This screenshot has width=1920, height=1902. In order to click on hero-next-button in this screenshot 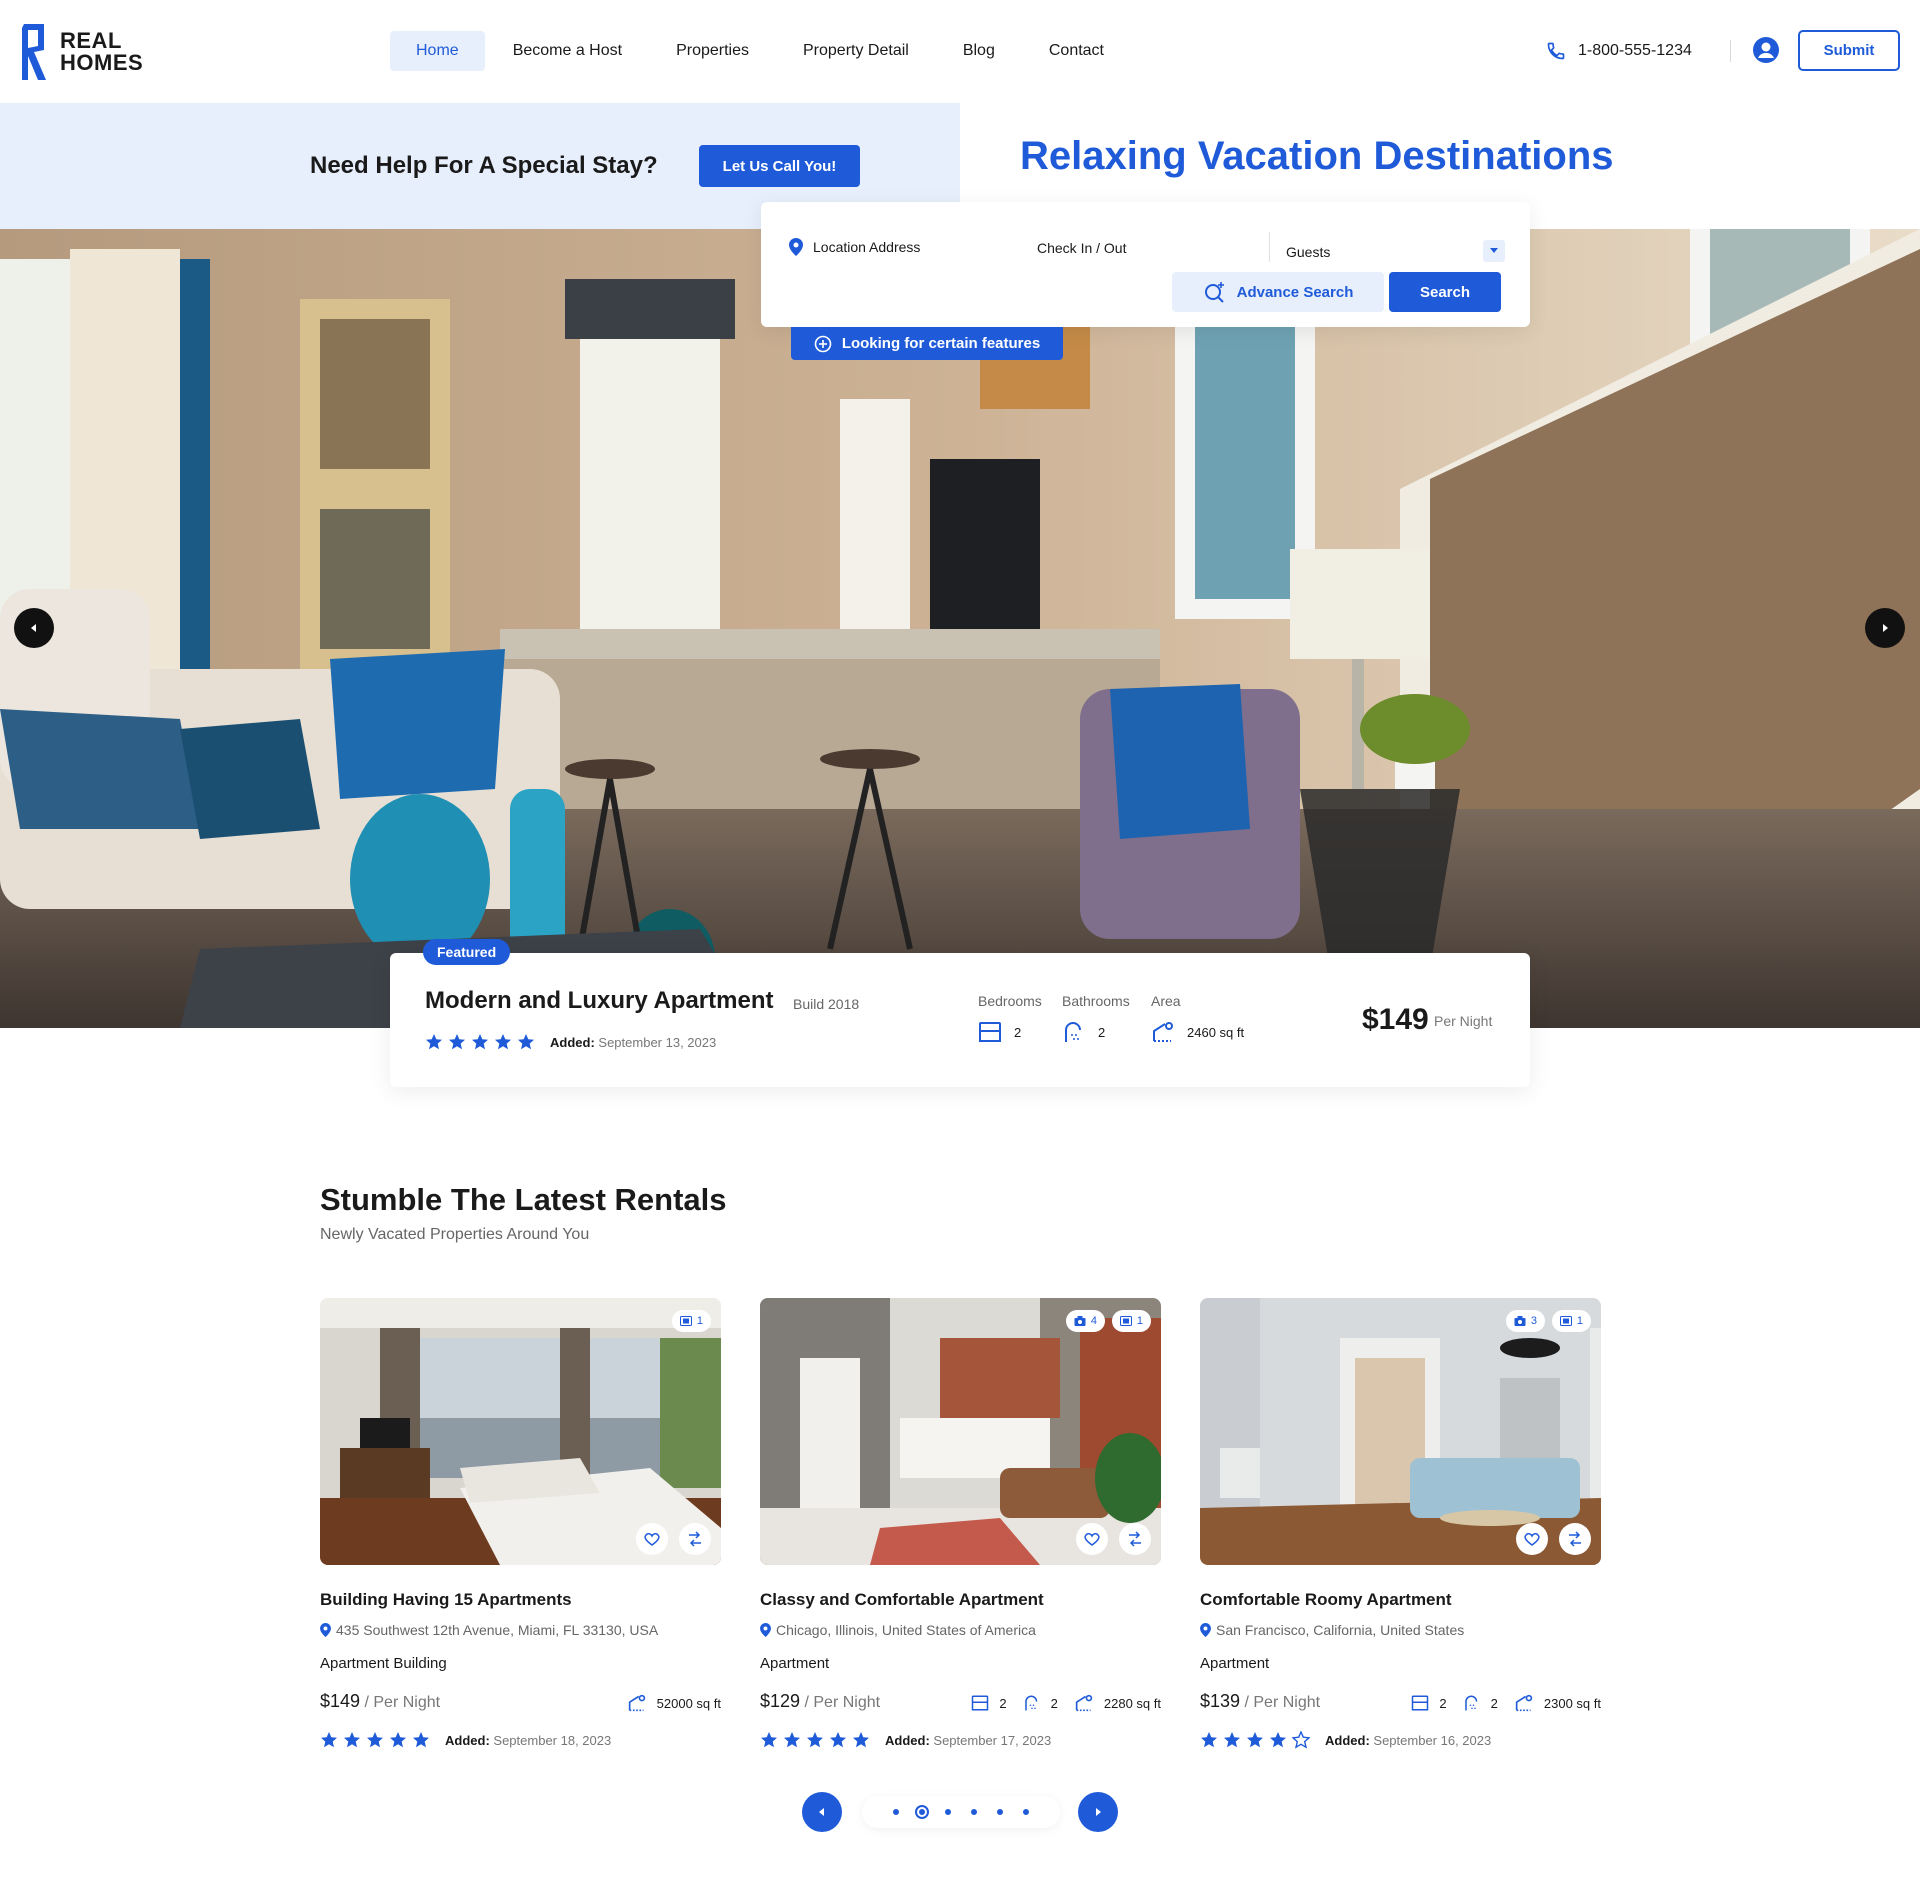, I will do `click(1885, 628)`.